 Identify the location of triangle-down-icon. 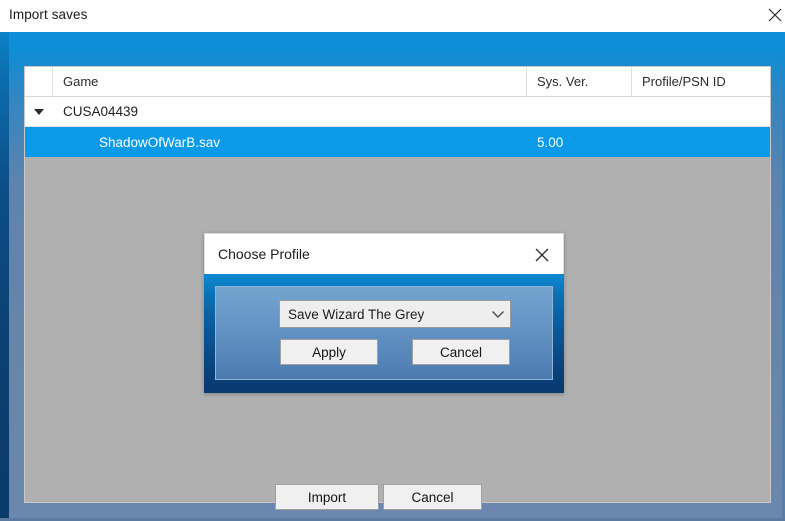
(39, 111).